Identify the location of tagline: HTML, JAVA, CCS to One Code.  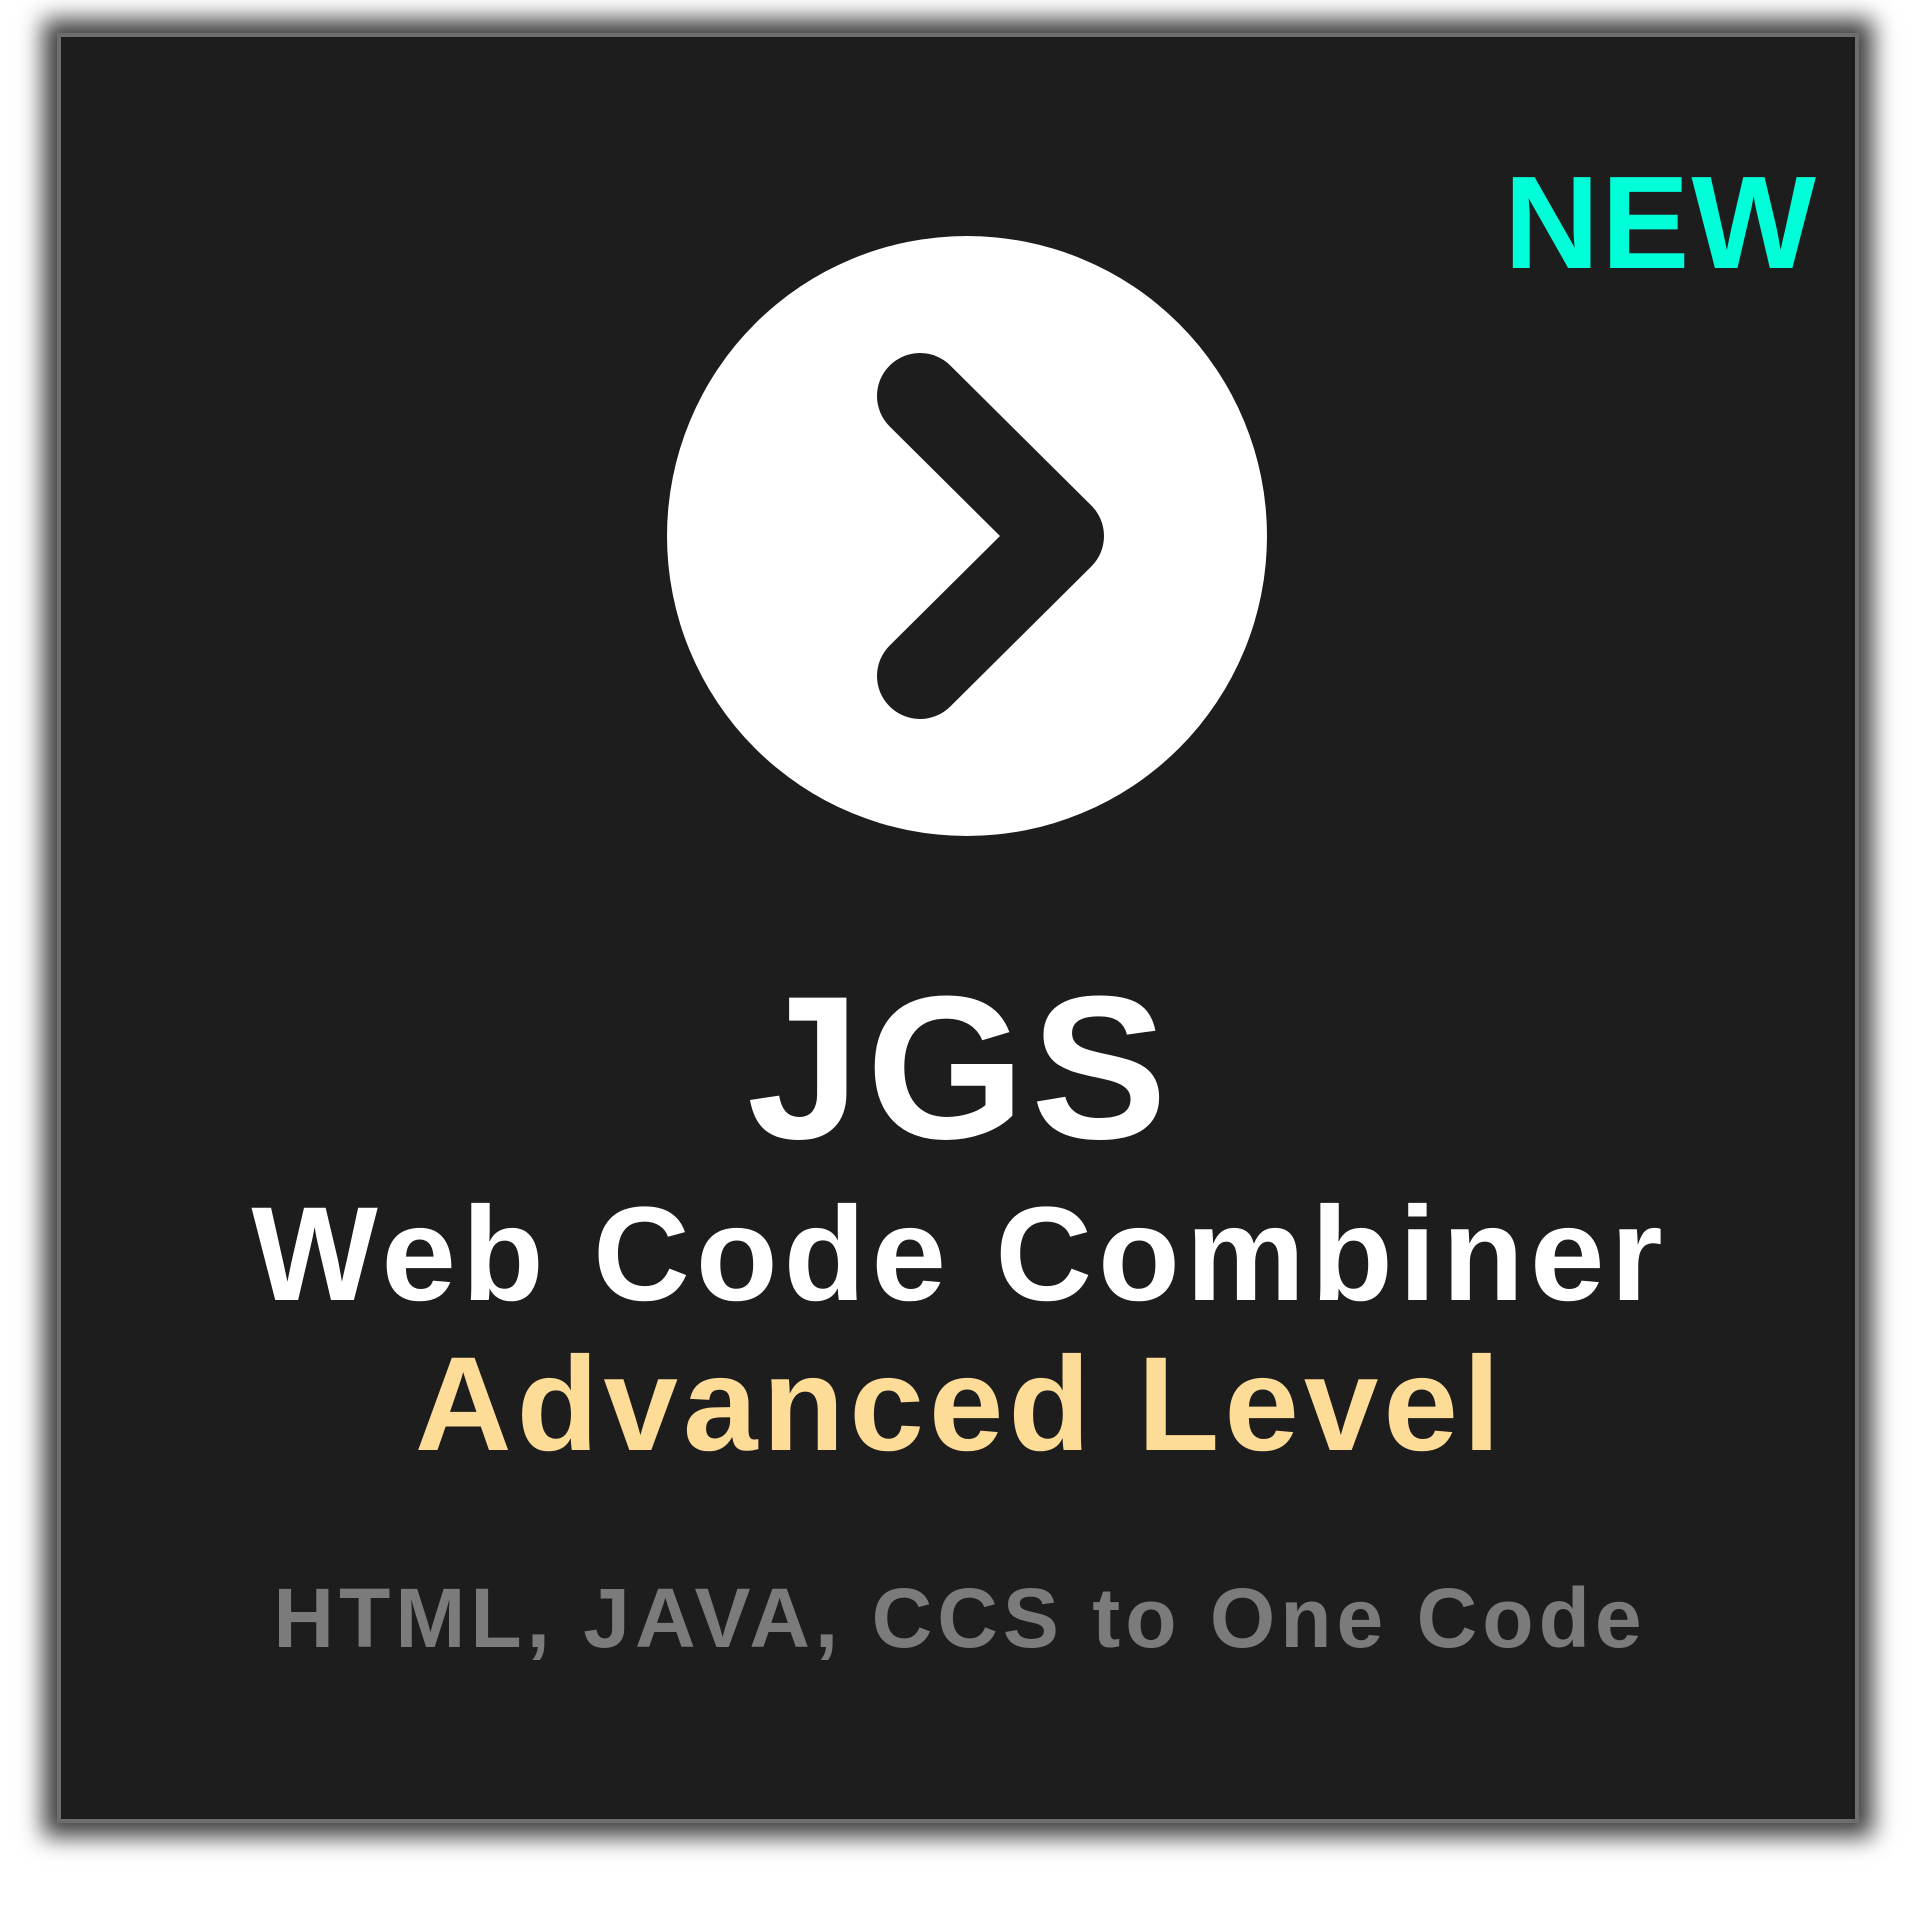
(960, 1618).